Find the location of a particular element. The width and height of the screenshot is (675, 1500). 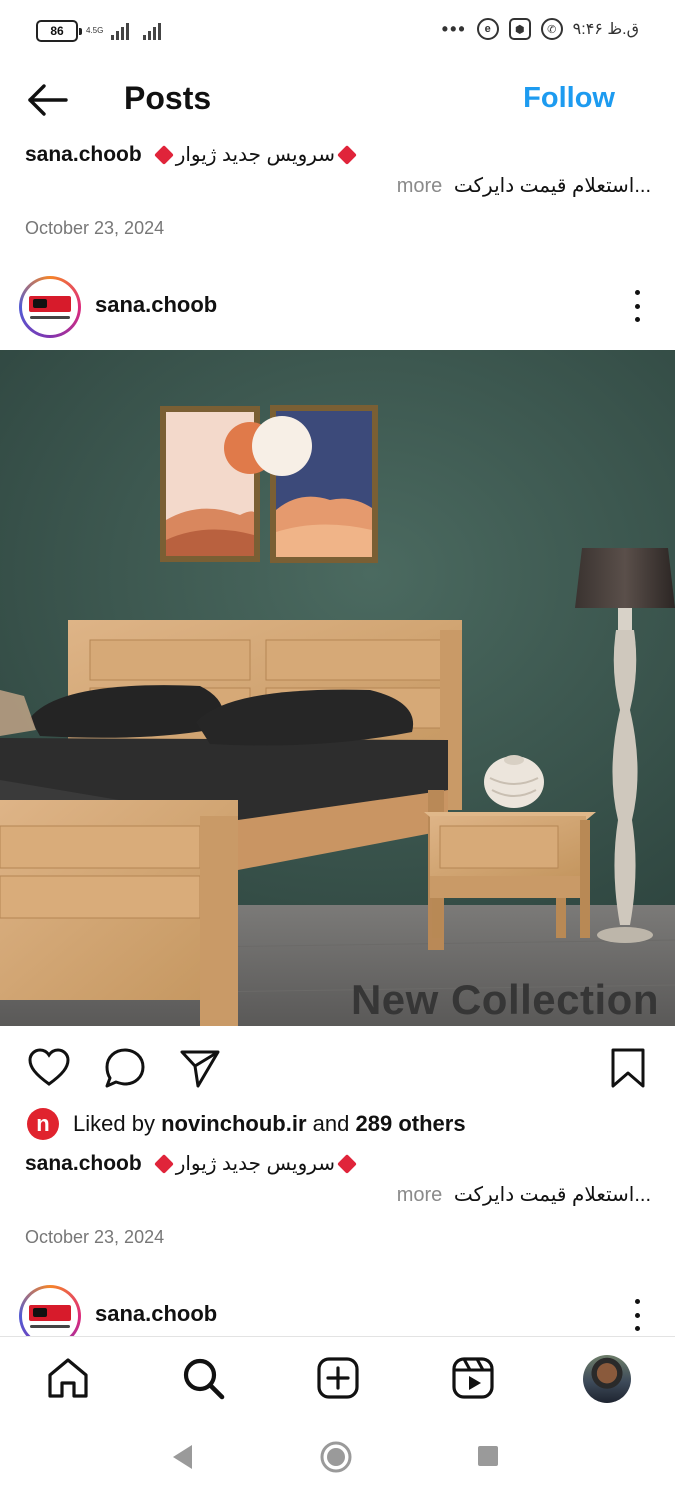

page-title: Posts is located at coordinates (168, 98).